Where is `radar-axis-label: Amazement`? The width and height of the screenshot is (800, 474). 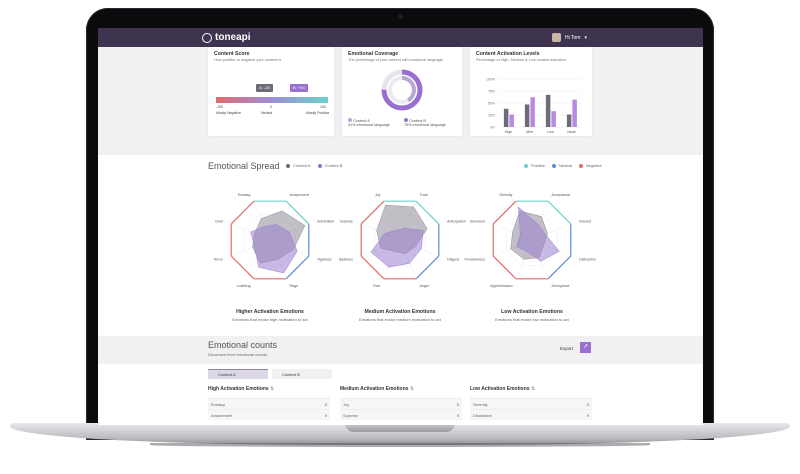
radar-axis-label: Amazement is located at coordinates (299, 195).